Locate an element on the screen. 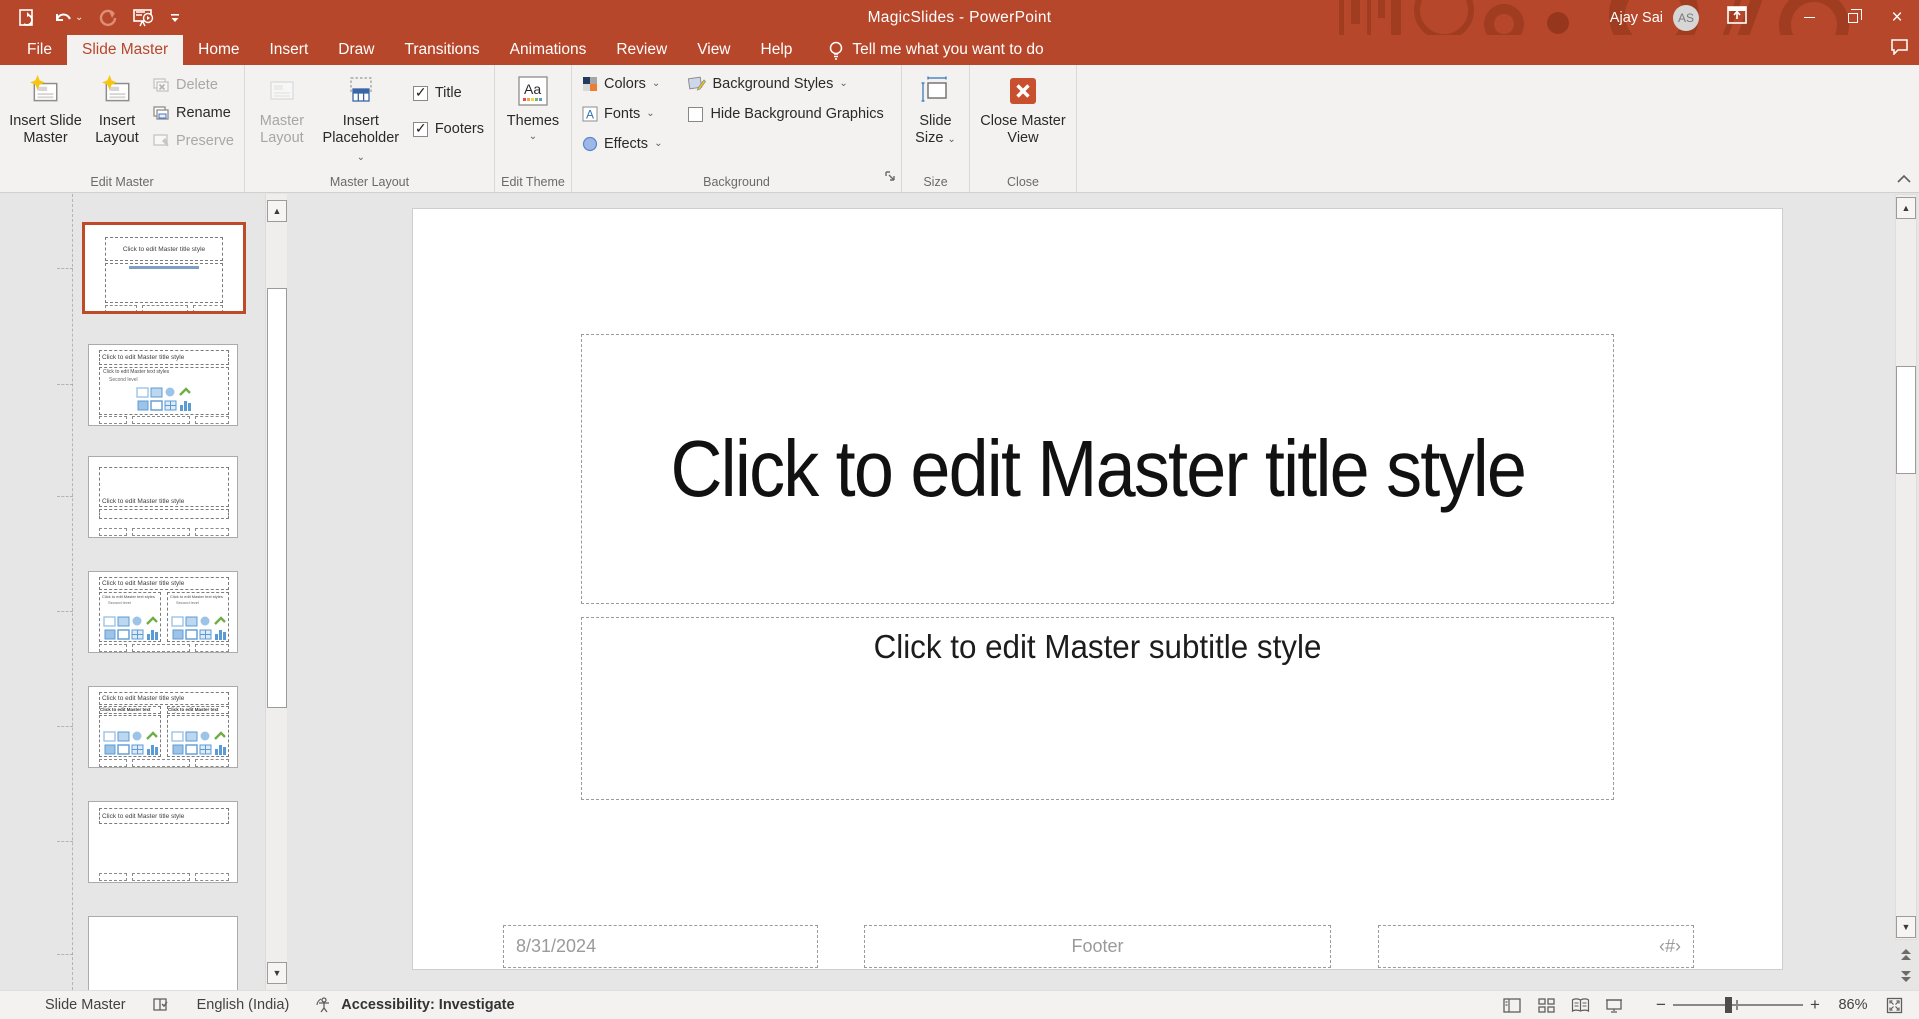 The image size is (1919, 1019). footers-checkbox-box is located at coordinates (420, 128).